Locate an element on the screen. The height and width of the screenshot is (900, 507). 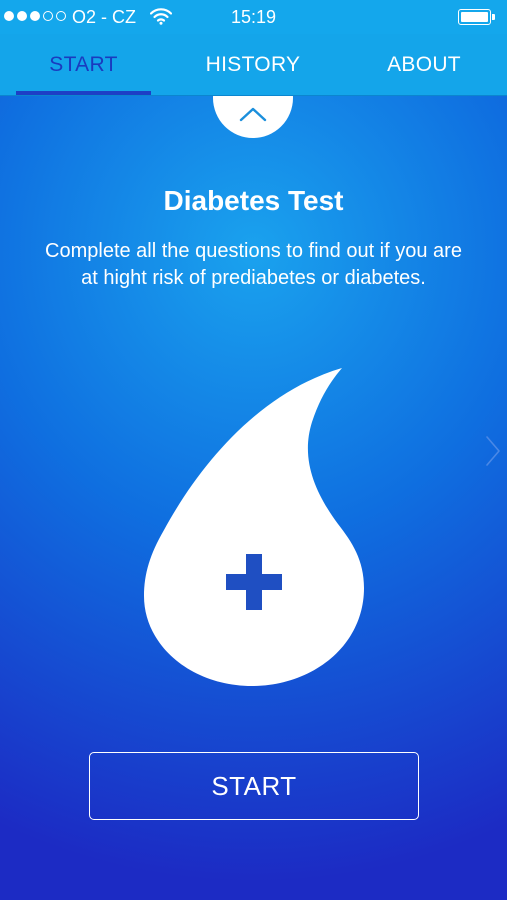
active-tab-indicator is located at coordinates (83, 93).